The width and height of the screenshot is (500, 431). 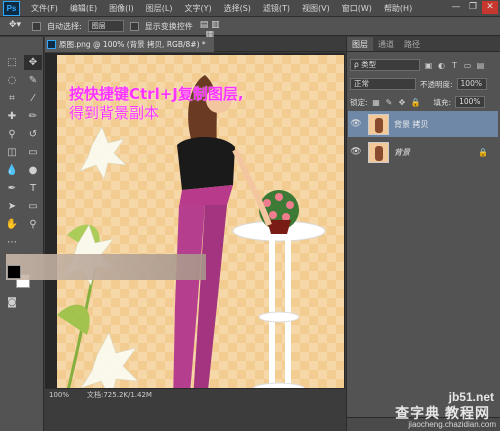 I want to click on filter-adjust-icon: ◐, so click(x=441, y=65).